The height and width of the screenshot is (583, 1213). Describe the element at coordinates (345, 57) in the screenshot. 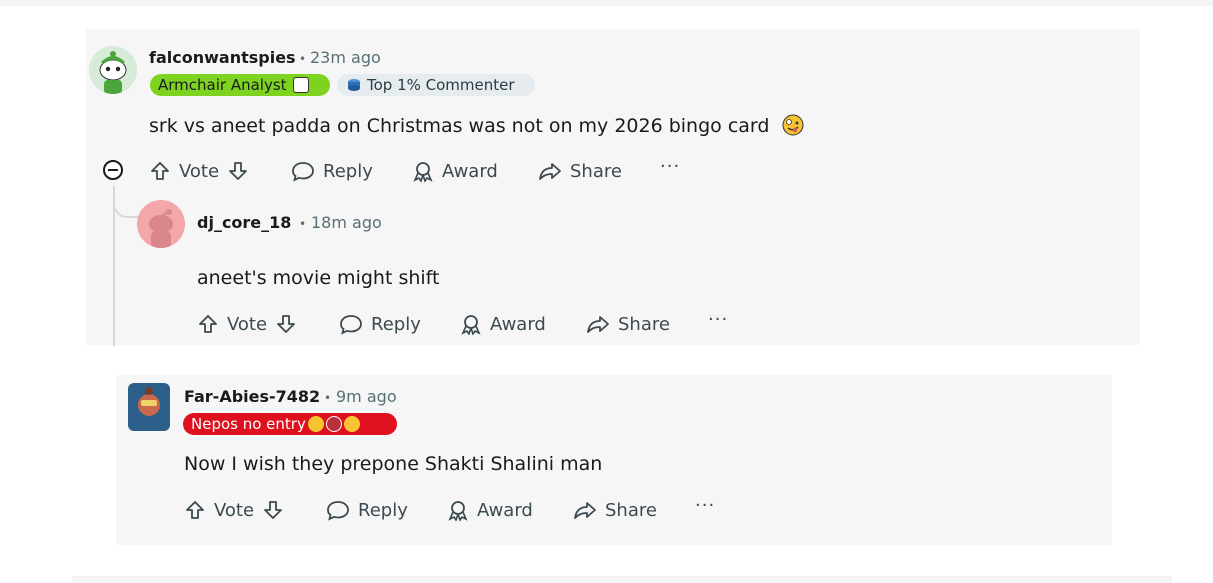

I see `comment-timestamp: 23m ago` at that location.